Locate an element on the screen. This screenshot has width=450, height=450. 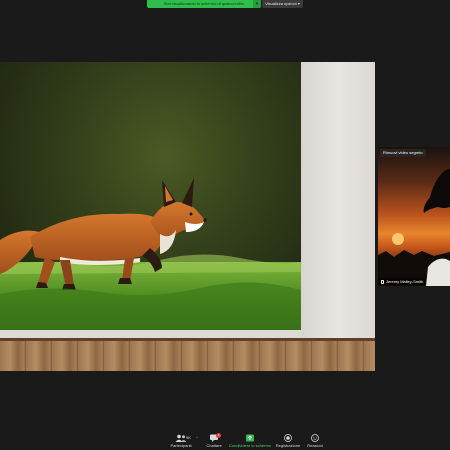
chat-label: Chattare is located at coordinates (214, 445).